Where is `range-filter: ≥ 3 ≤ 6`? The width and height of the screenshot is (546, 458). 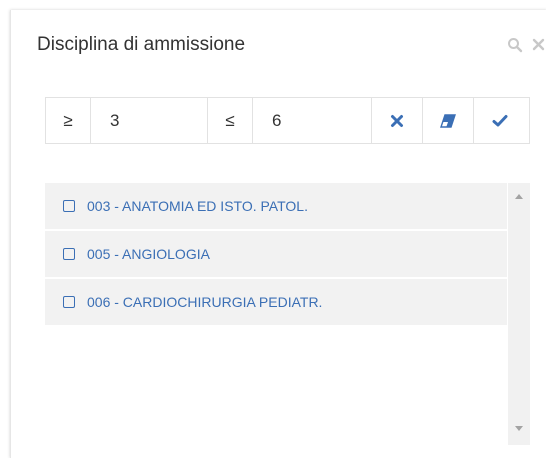 range-filter: ≥ 3 ≤ 6 is located at coordinates (287, 120).